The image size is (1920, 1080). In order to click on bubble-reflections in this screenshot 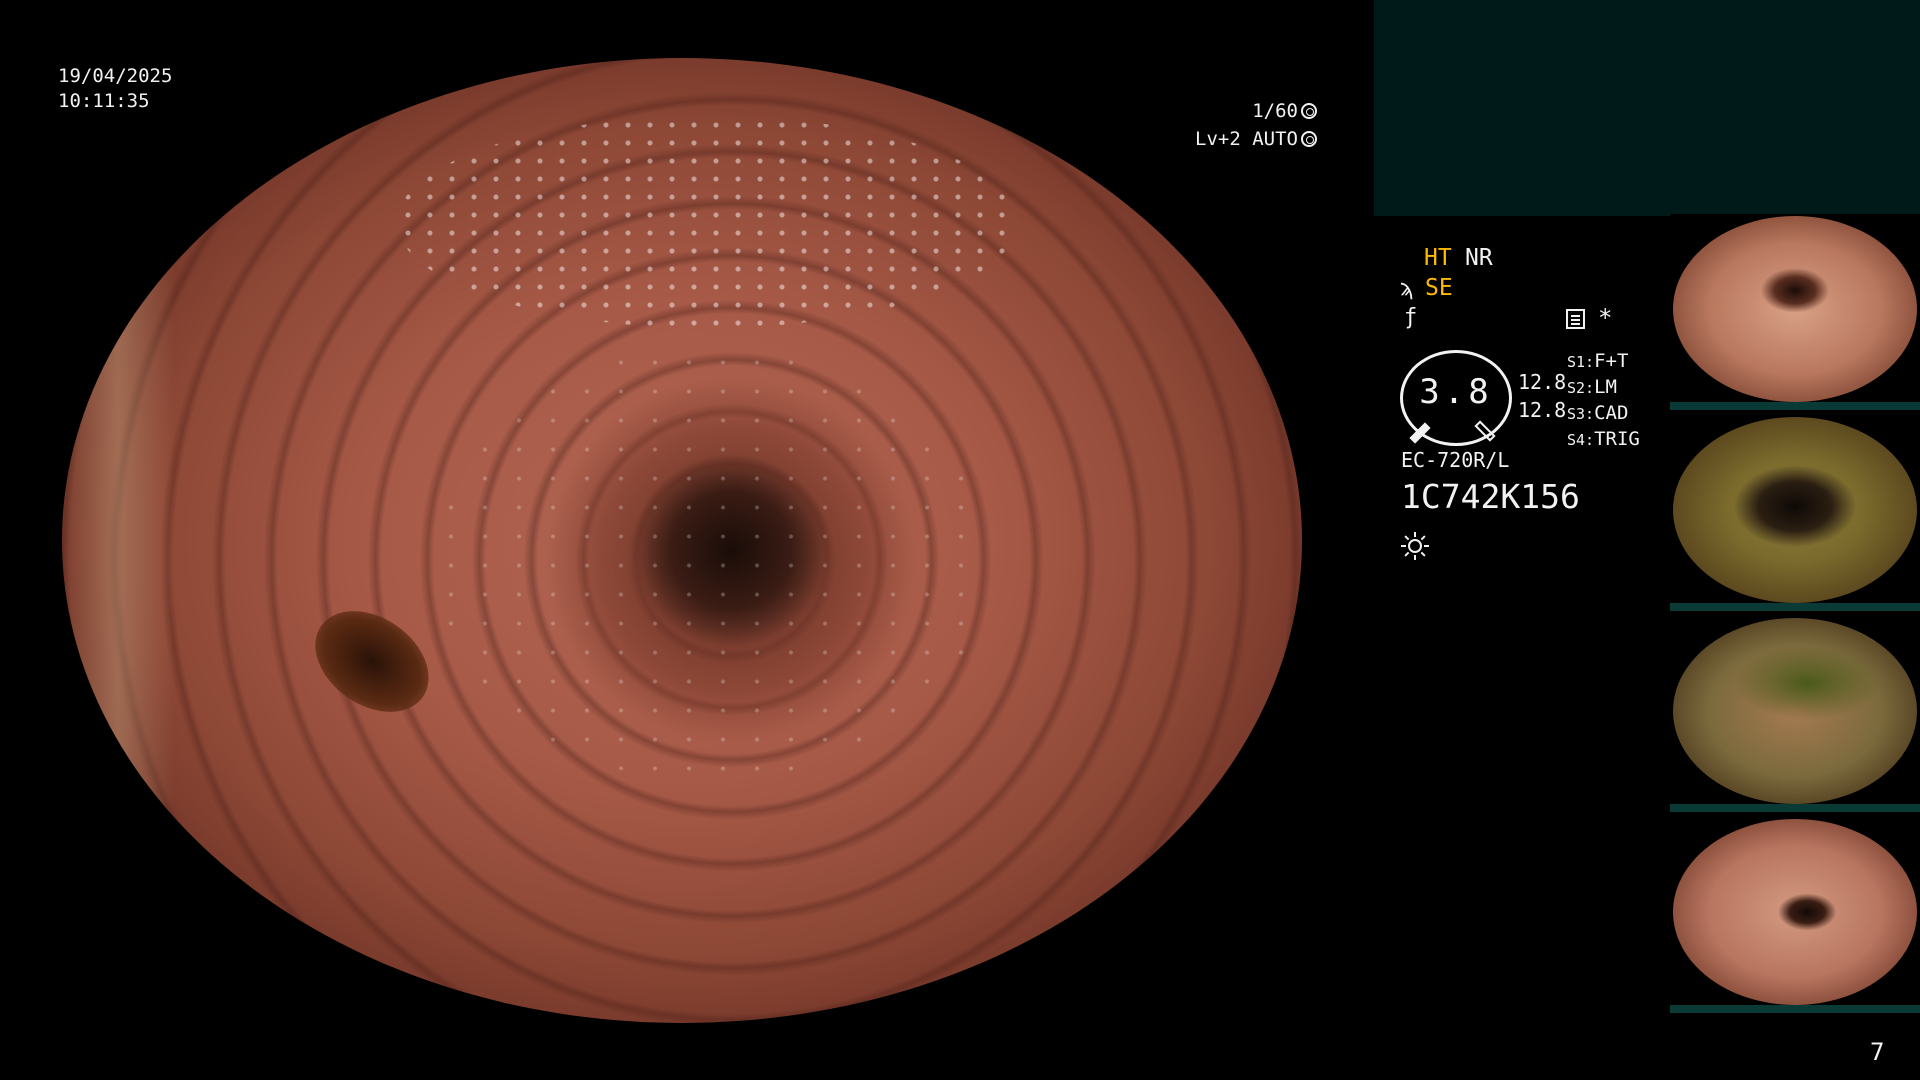, I will do `click(706, 222)`.